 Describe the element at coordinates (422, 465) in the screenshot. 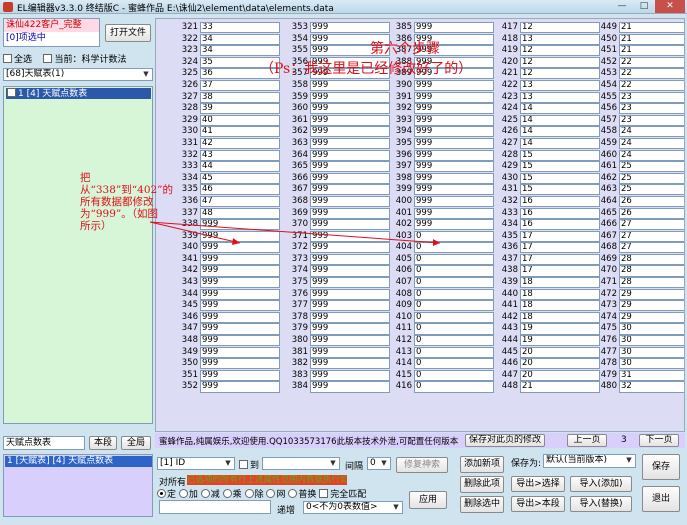

I see `modify-button: 修复神索` at that location.